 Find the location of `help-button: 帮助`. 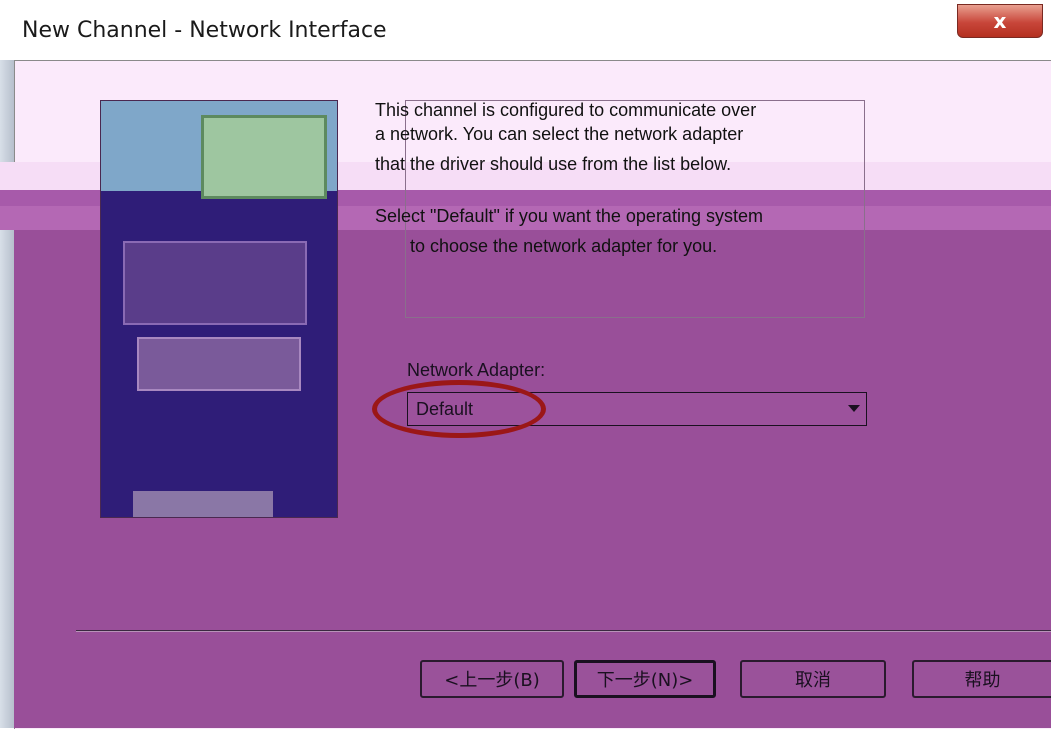

help-button: 帮助 is located at coordinates (981, 679).